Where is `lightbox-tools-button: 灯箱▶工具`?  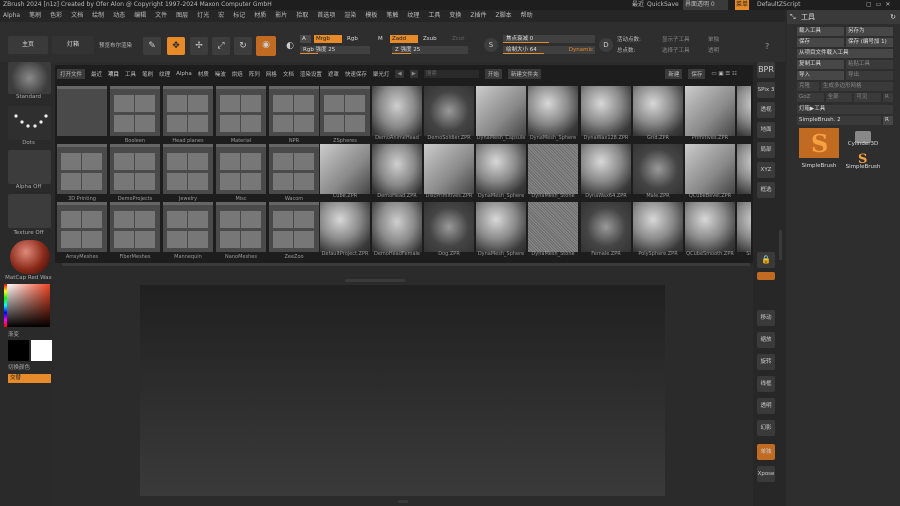 lightbox-tools-button: 灯箱▶工具 is located at coordinates (845, 109).